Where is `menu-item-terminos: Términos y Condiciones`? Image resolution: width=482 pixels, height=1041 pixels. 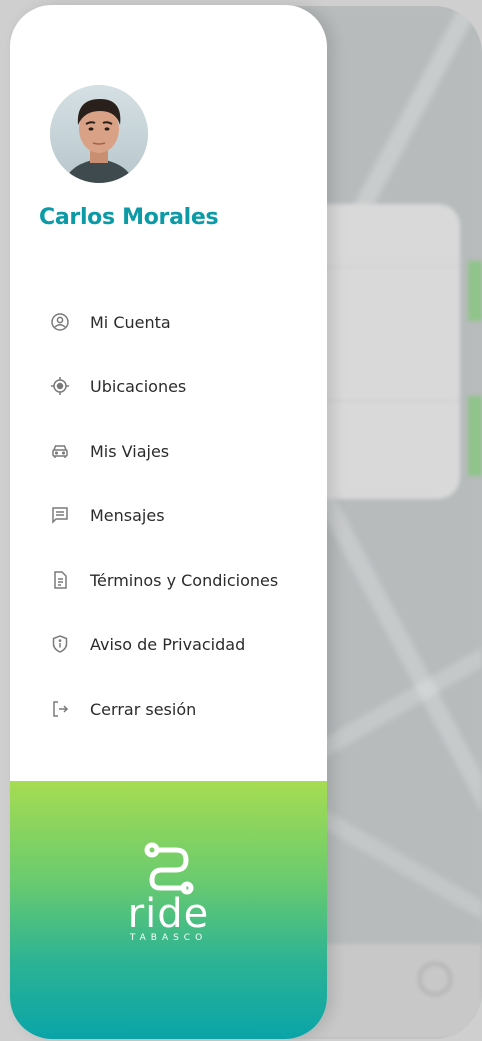 menu-item-terminos: Términos y Condiciones is located at coordinates (163, 580).